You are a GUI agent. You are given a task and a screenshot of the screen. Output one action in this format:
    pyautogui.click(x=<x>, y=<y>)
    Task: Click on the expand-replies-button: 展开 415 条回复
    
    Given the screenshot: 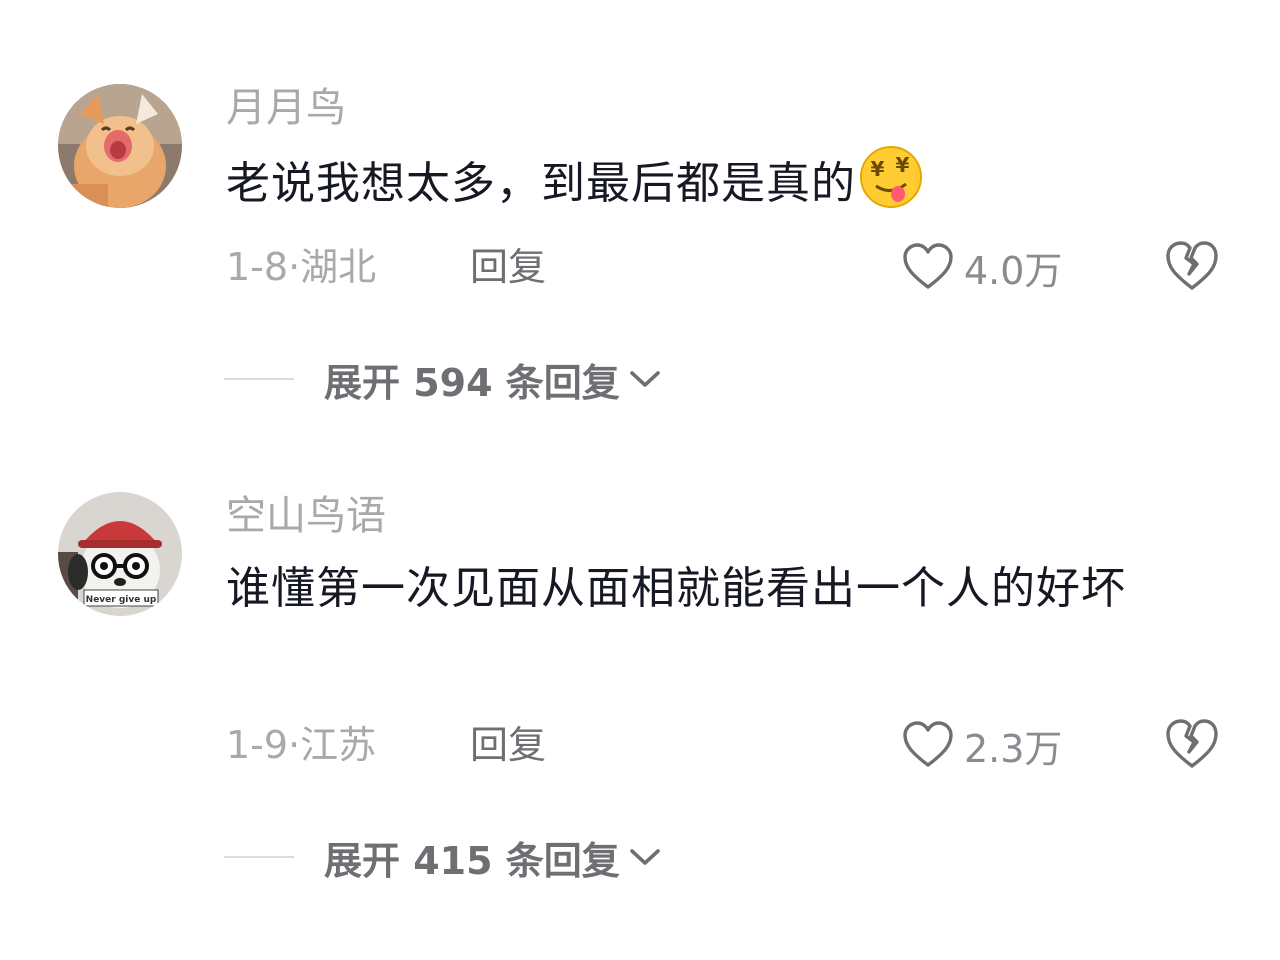 What is the action you would take?
    pyautogui.click(x=443, y=857)
    